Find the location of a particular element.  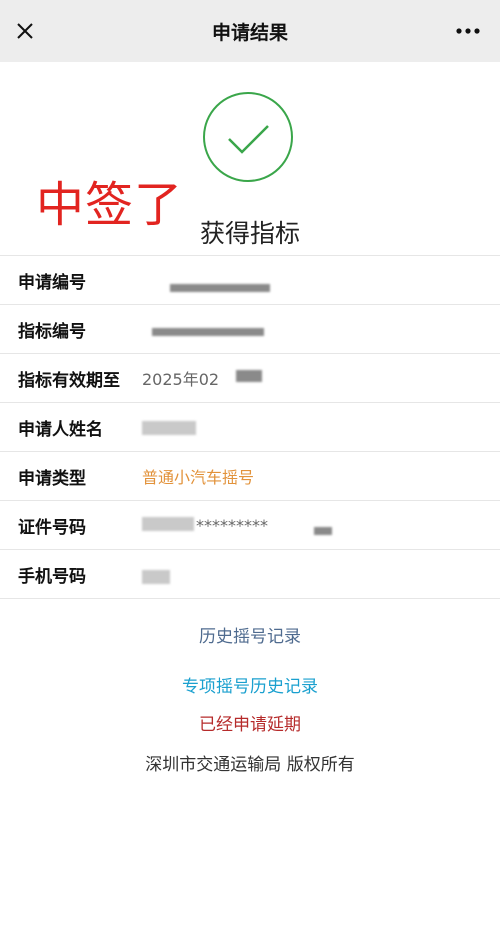

row-label: 指标编号 is located at coordinates (52, 331).